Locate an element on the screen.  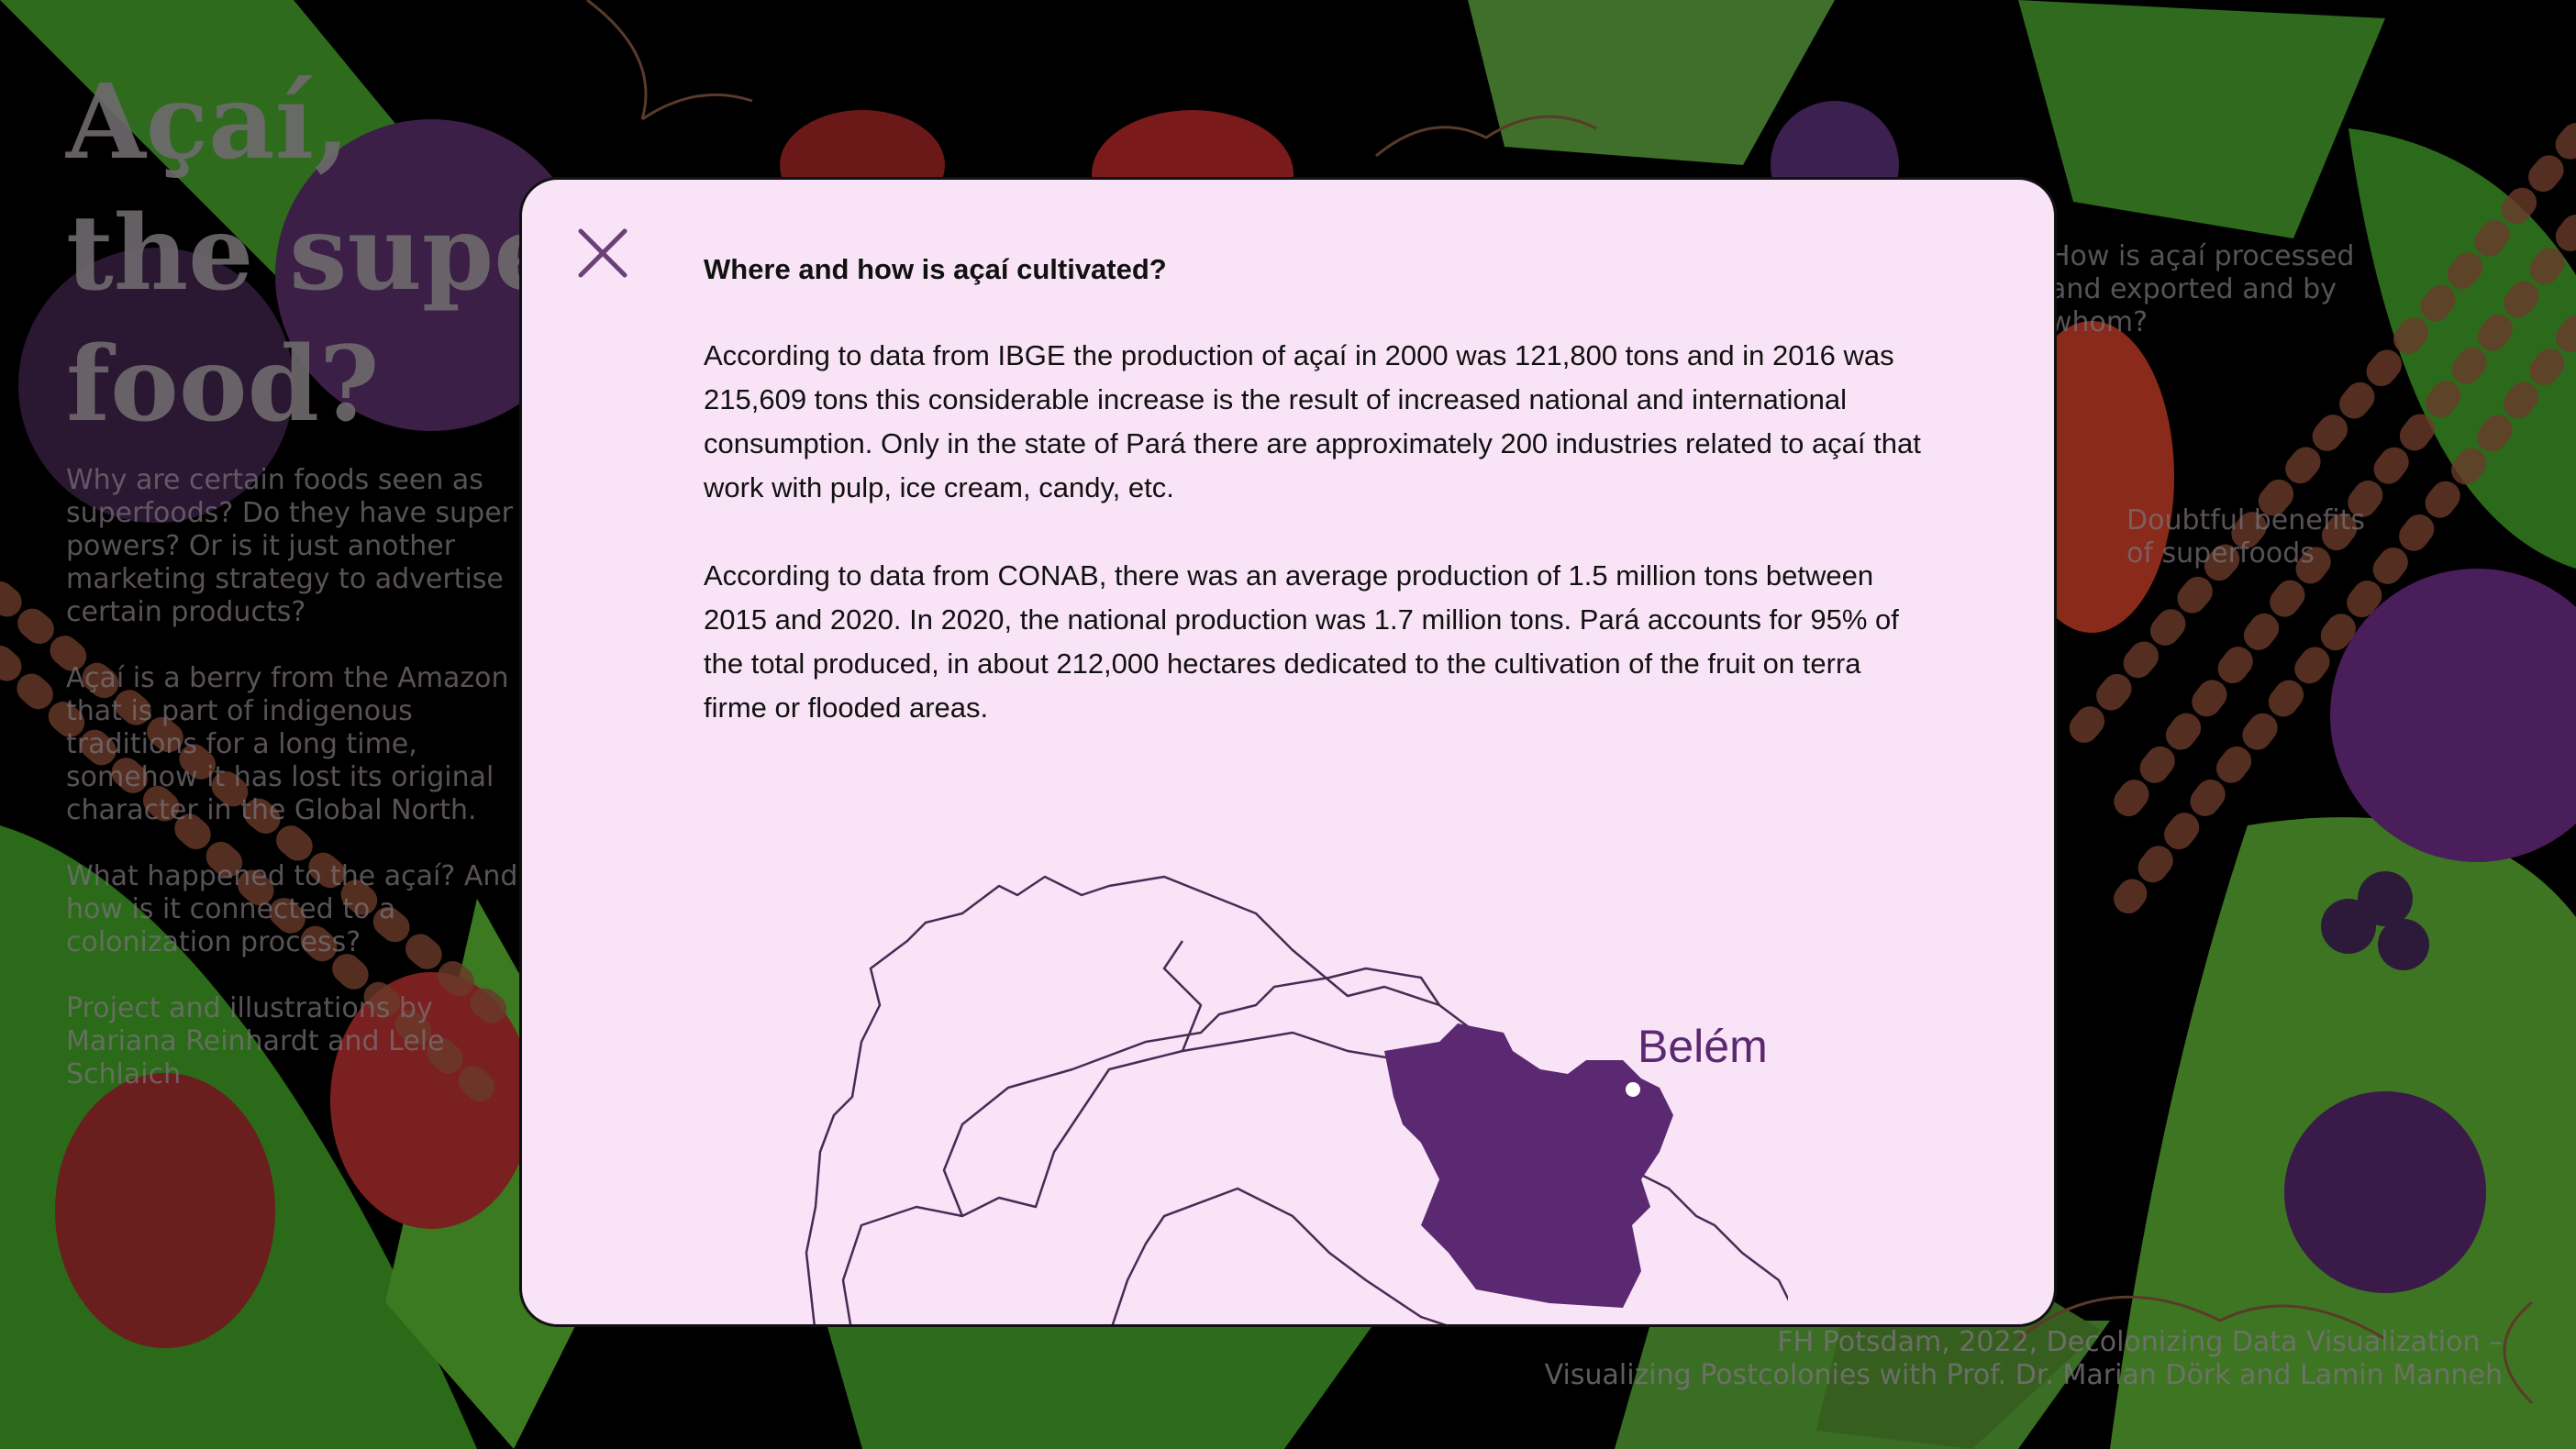
modal-title: Where and how is açaí cultivated? is located at coordinates (935, 269).